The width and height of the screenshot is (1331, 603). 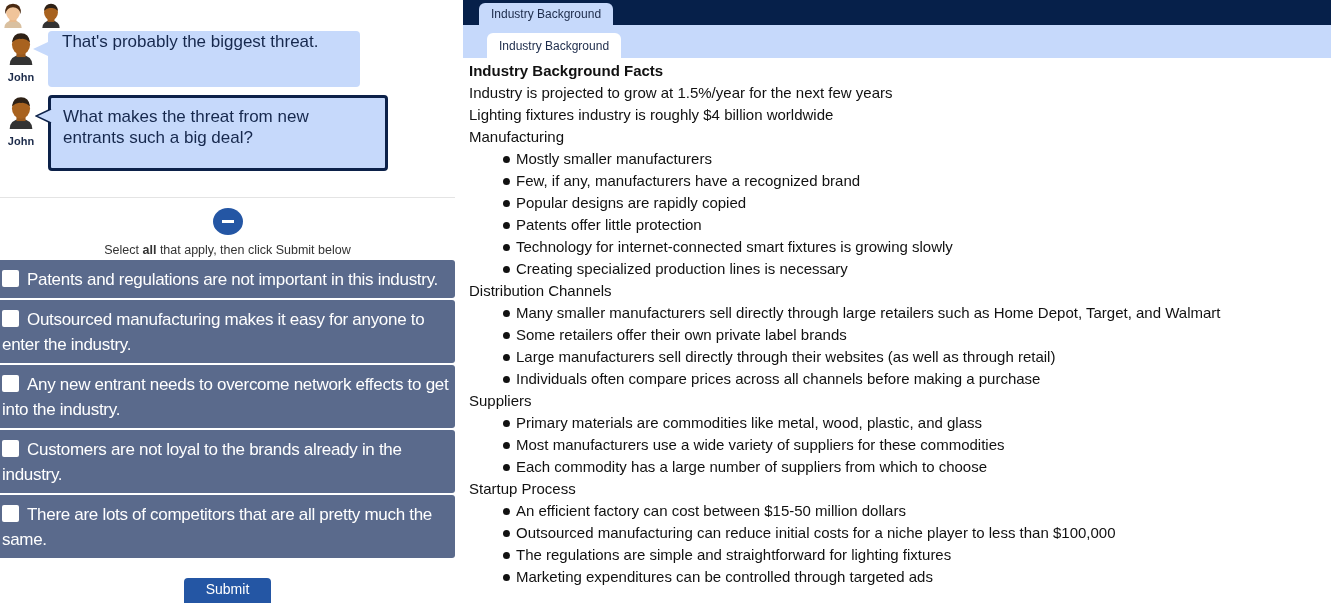 I want to click on bullet-text: Outsourced manufacturing can reduce initial costs for a niche player to less than $100,000, so click(x=816, y=533).